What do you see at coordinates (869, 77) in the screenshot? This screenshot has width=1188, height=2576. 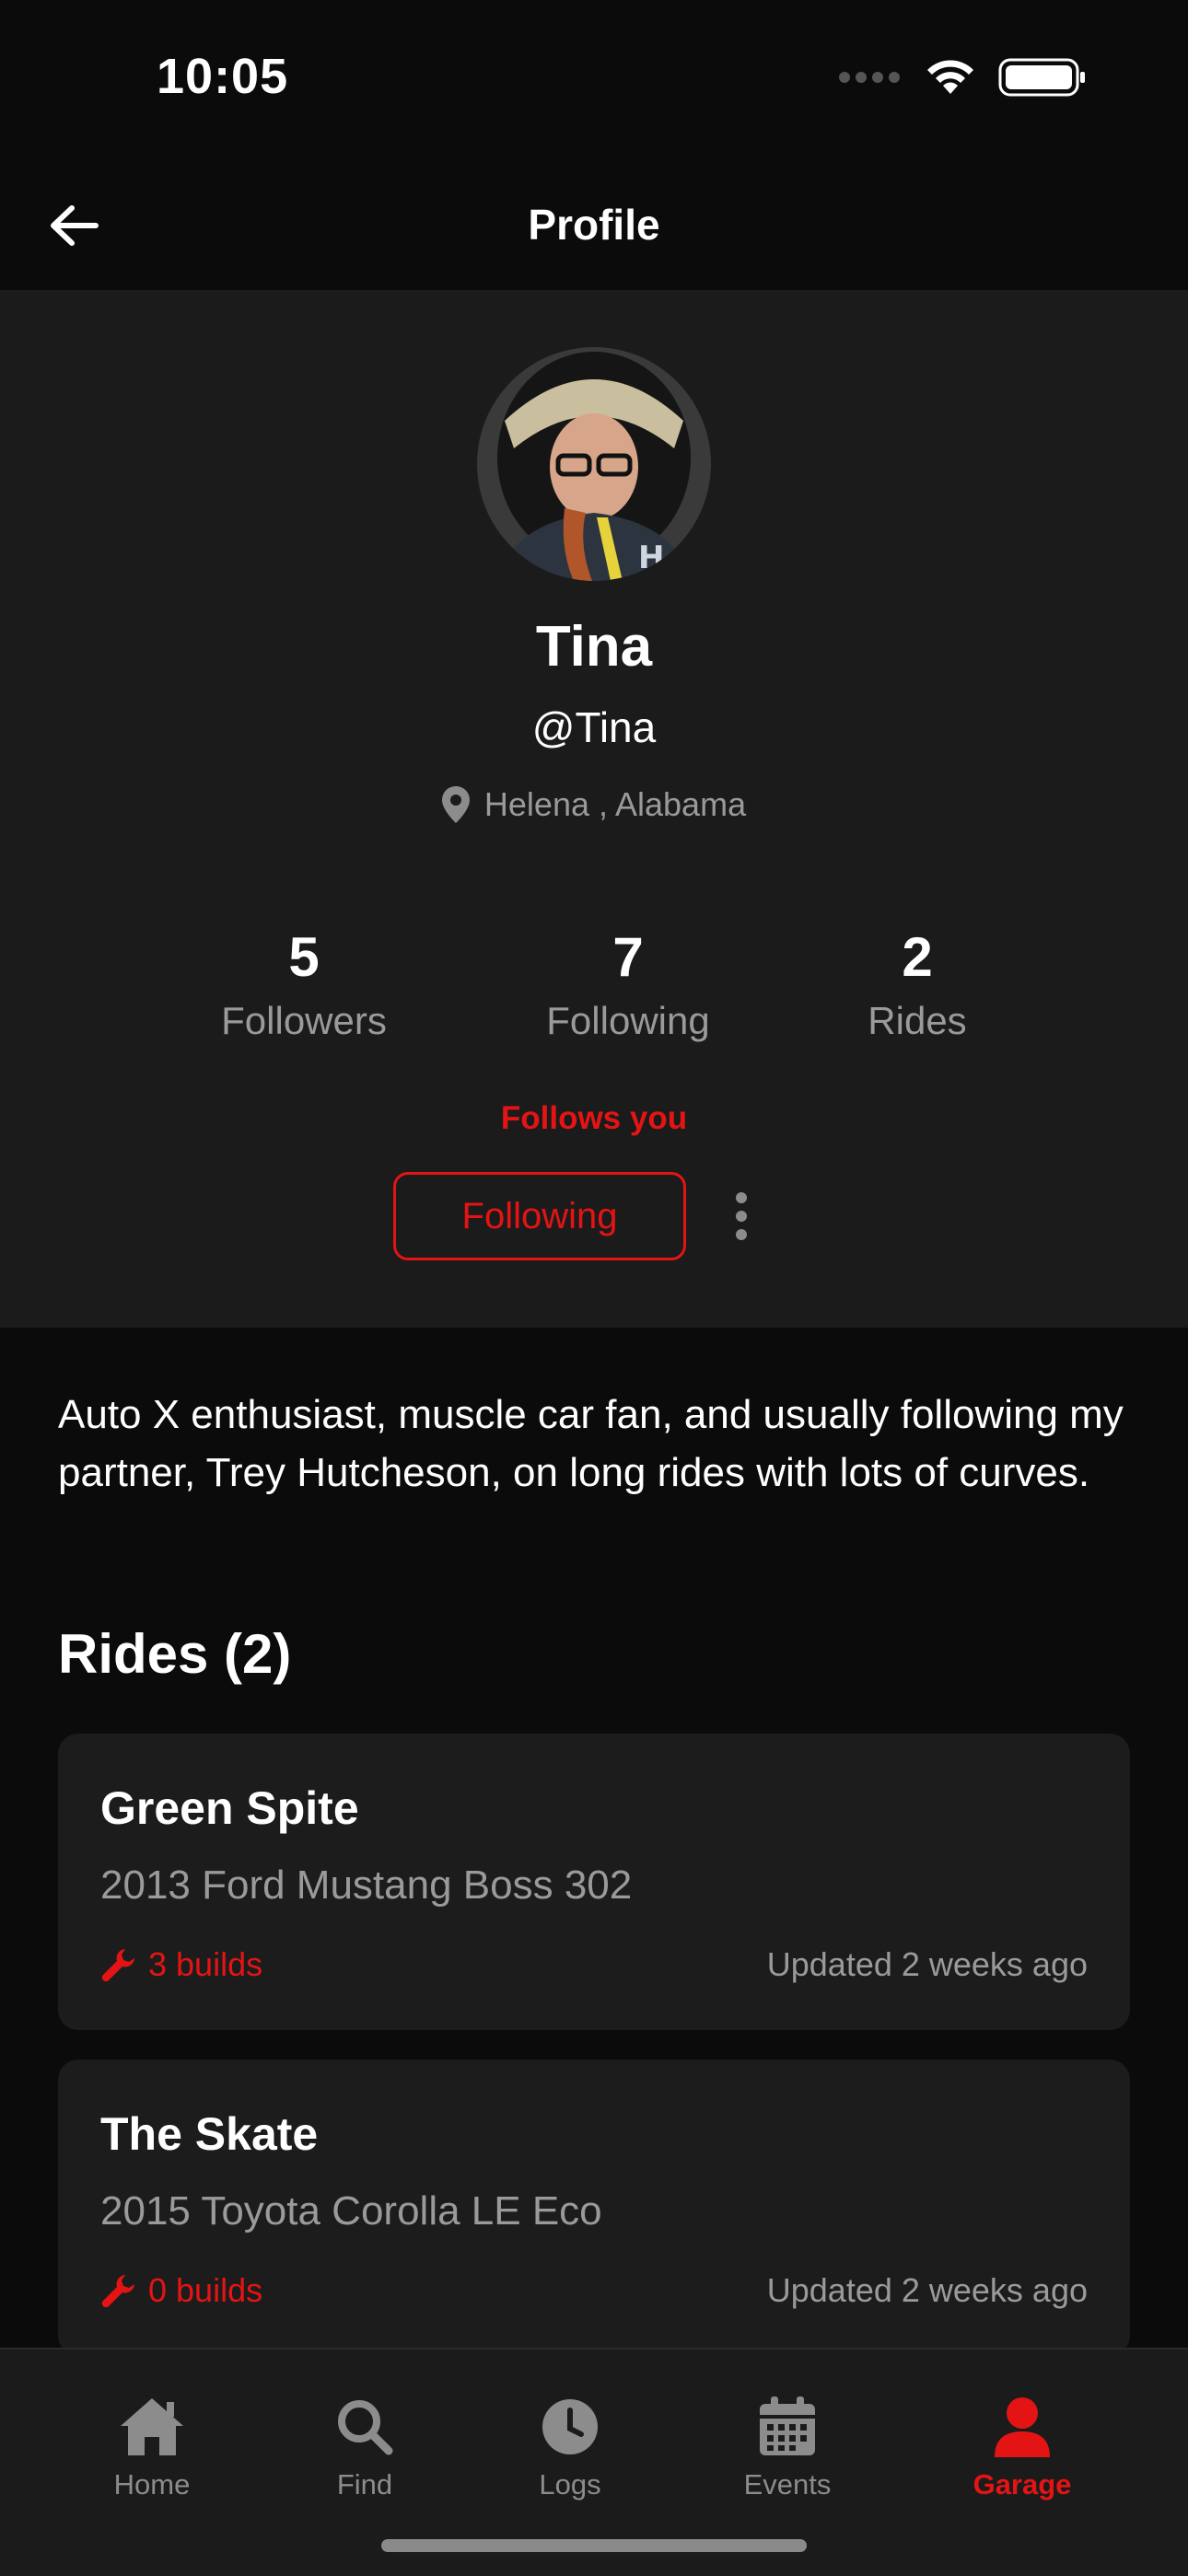 I see `signal-icon` at bounding box center [869, 77].